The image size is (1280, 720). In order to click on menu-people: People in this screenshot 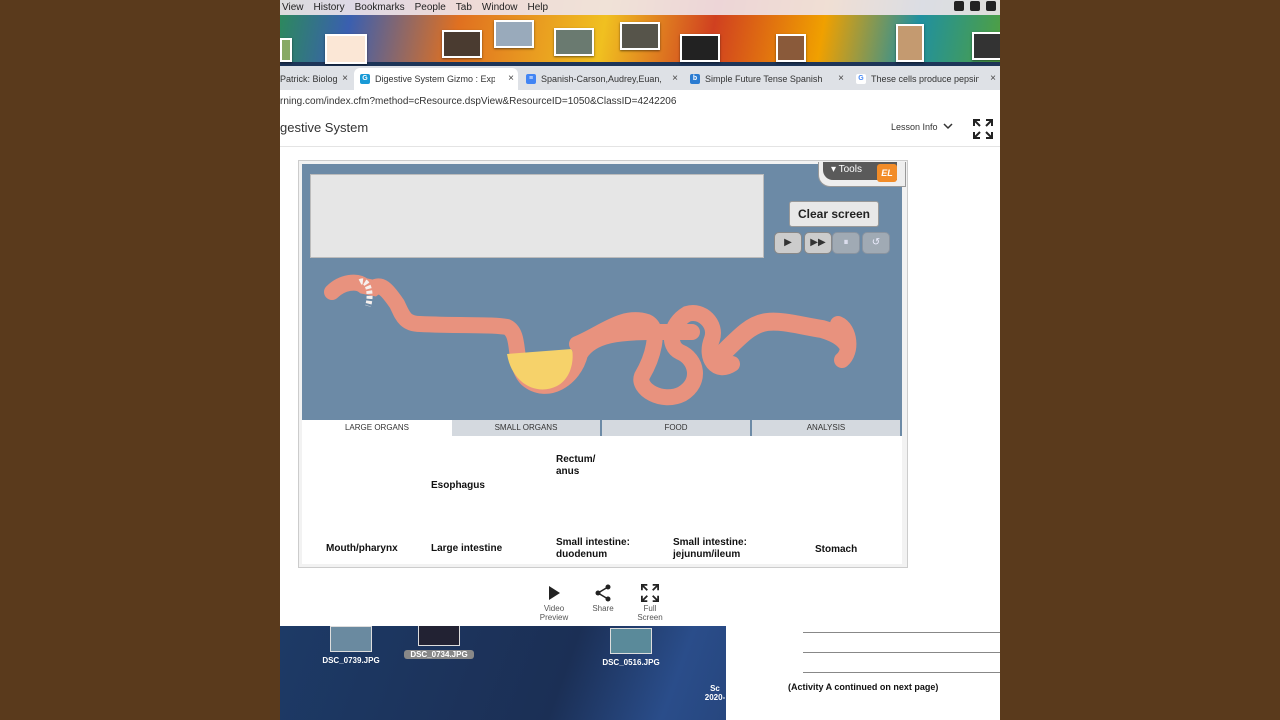, I will do `click(430, 7)`.